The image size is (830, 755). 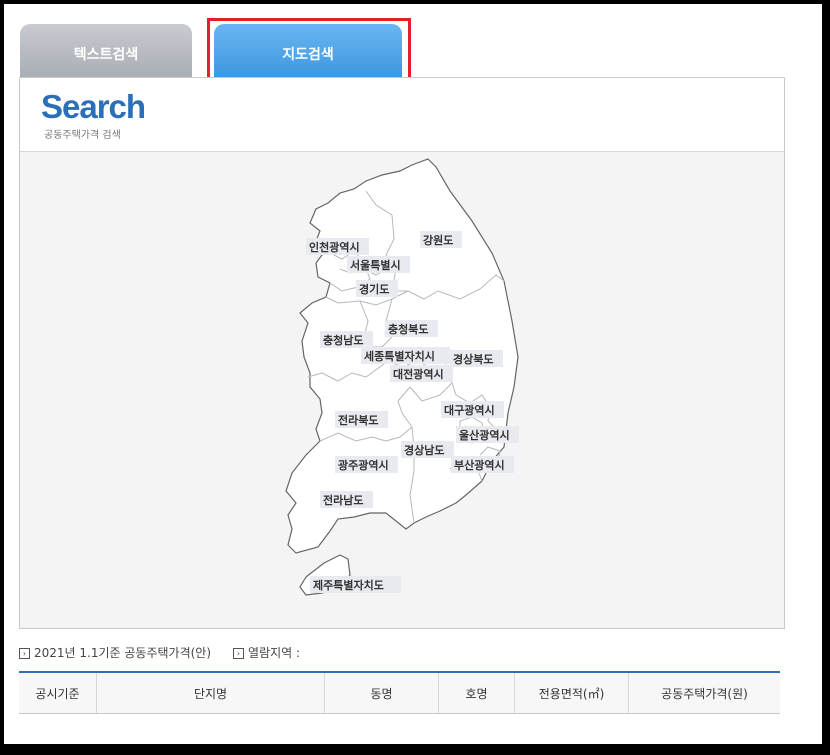 I want to click on region-busan: 부산광역시, so click(x=482, y=464).